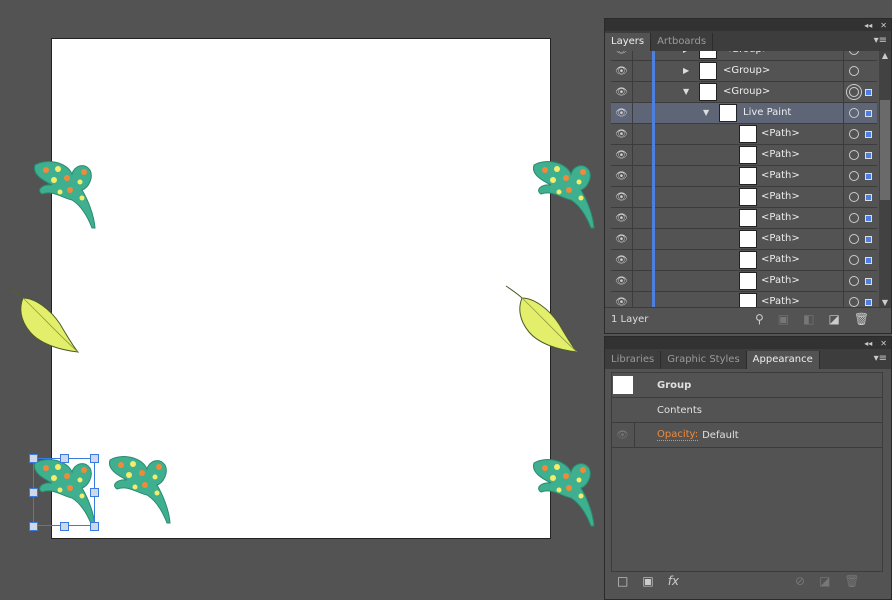  Describe the element at coordinates (885, 55) in the screenshot. I see `scroll-up-icon: ▲` at that location.